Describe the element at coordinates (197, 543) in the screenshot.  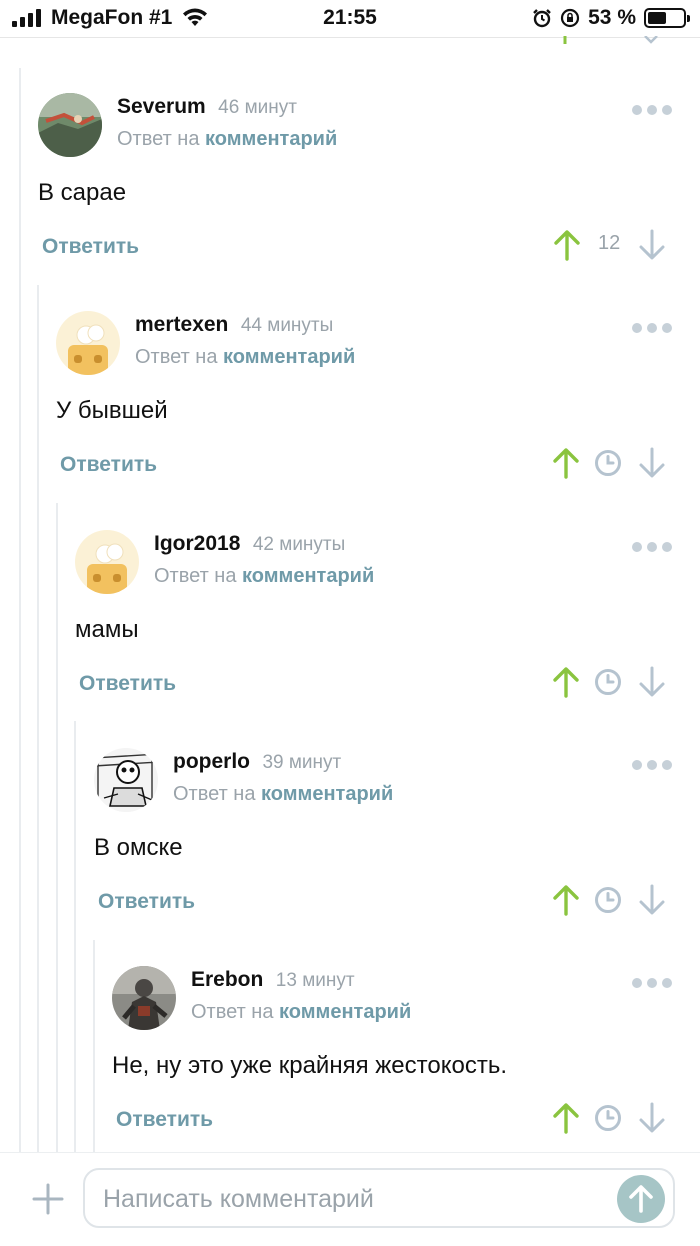
I see `author-name: Igor2018` at that location.